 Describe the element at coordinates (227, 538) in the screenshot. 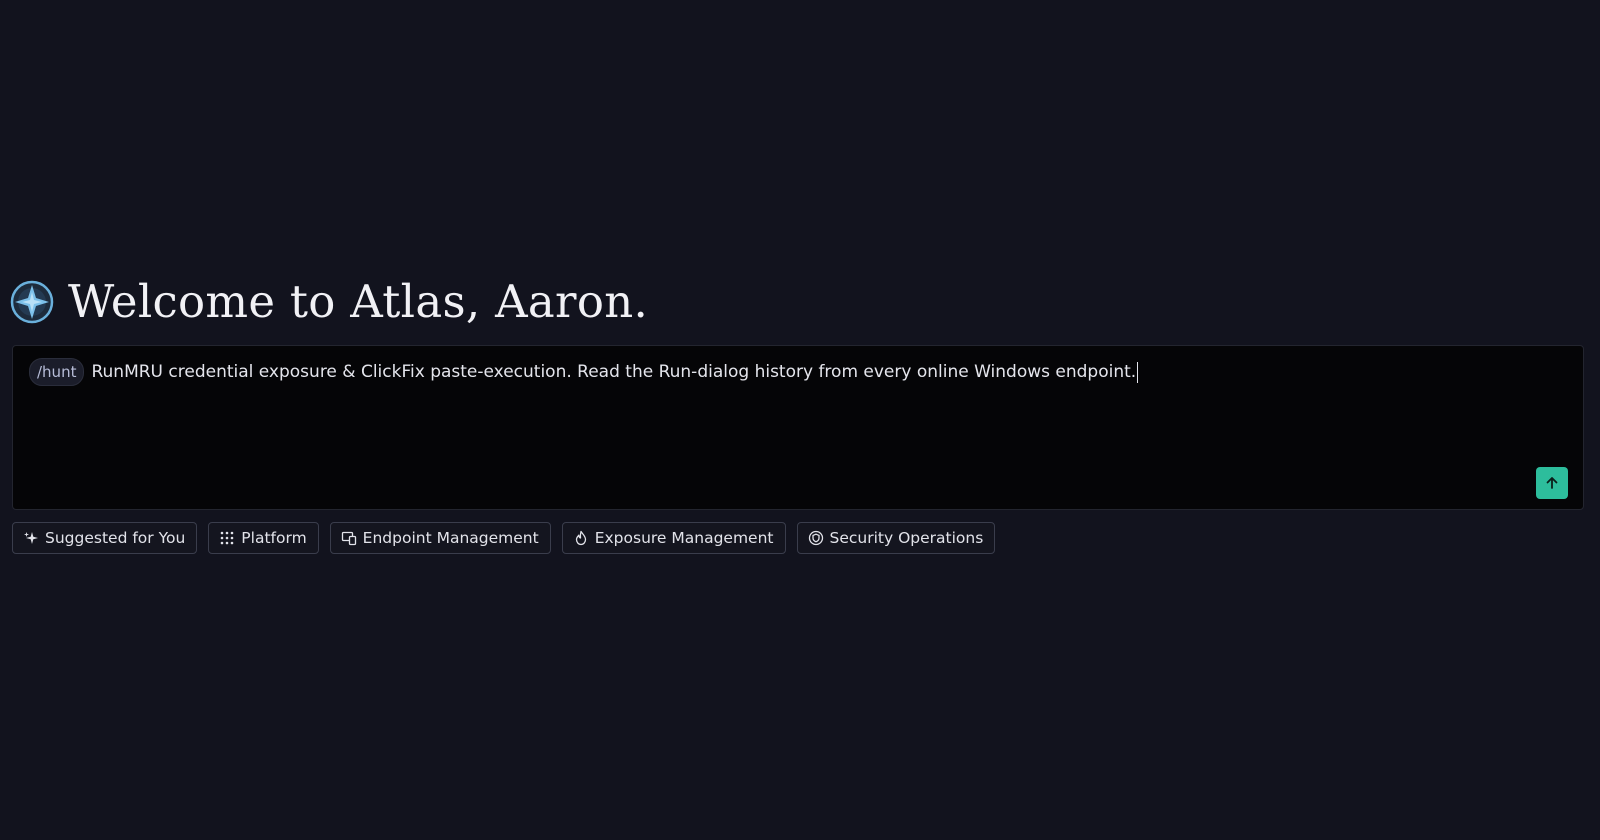

I see `grid-dots-icon` at that location.